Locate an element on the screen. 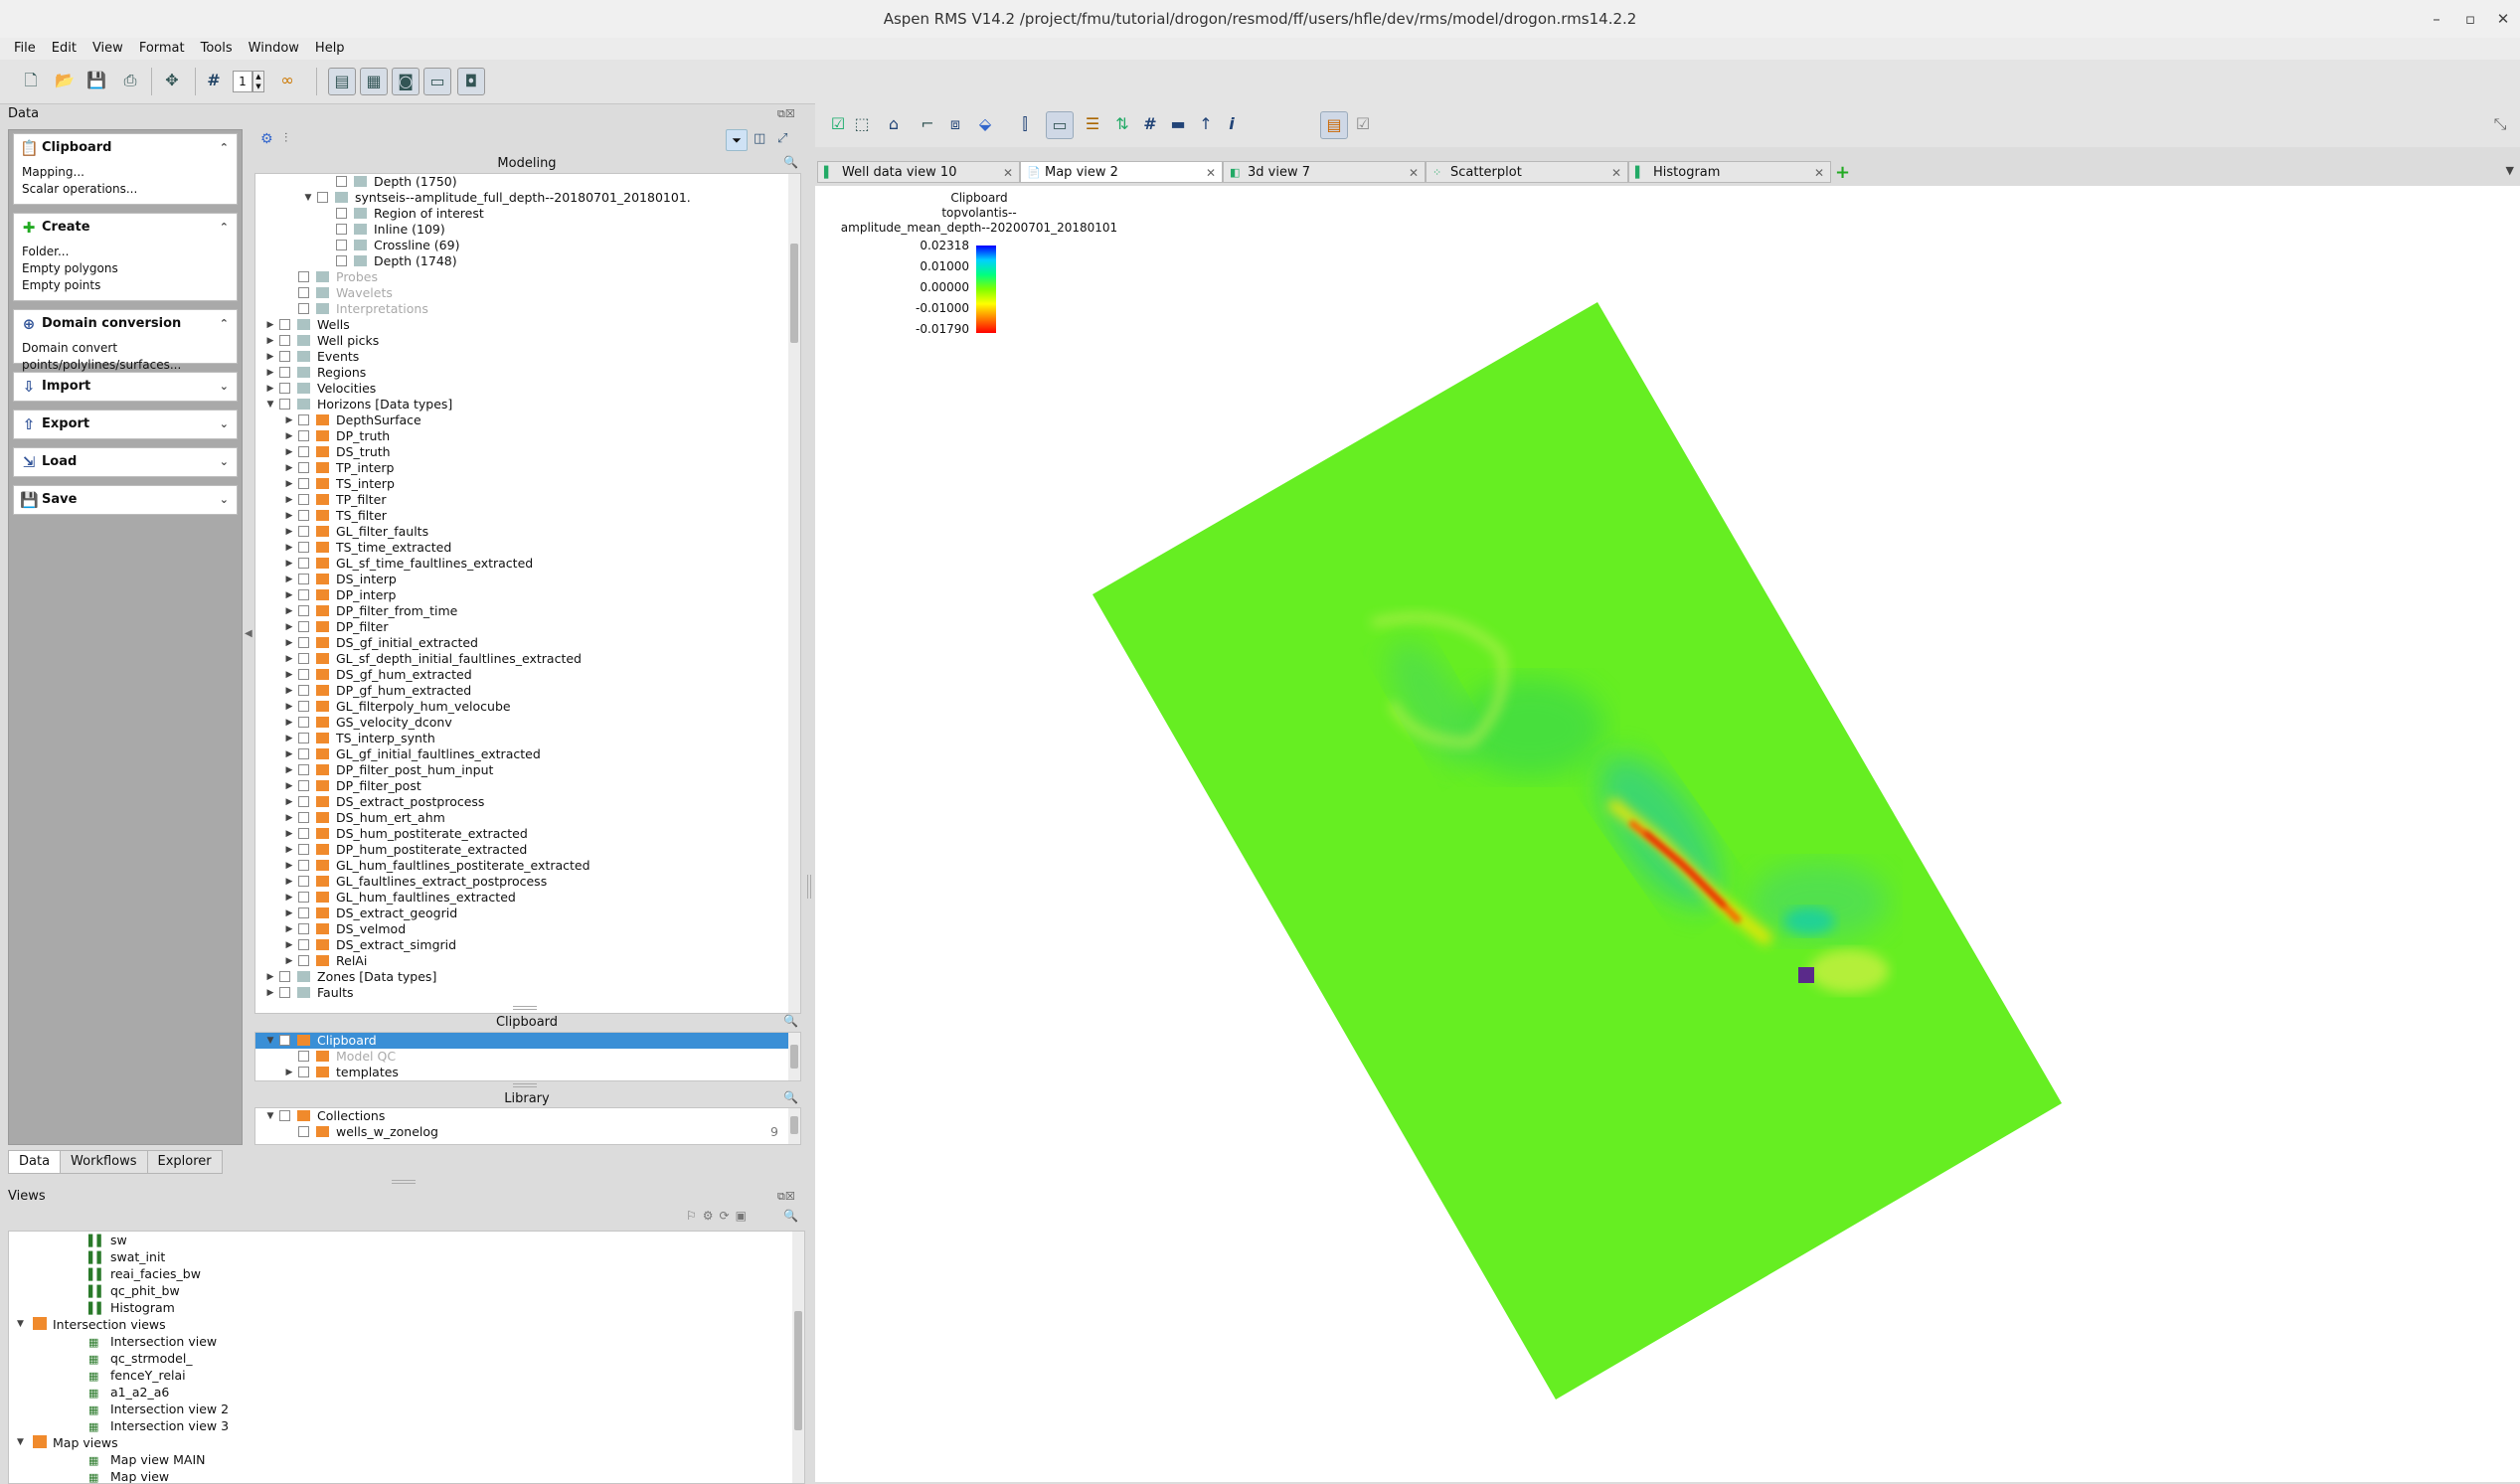  tree-row: ▶ GL_filter_faults is located at coordinates (527, 532).